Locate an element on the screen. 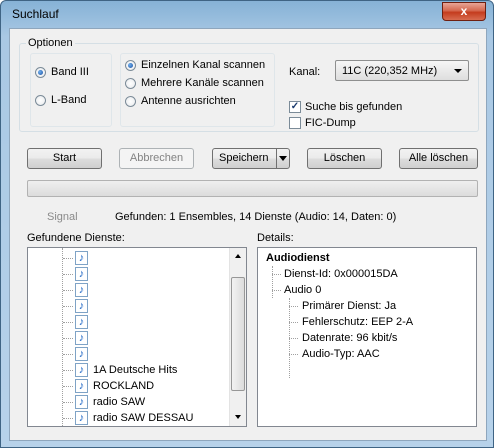 The width and height of the screenshot is (494, 448). channel-value: 11C (220,352 MHz) is located at coordinates (390, 71).